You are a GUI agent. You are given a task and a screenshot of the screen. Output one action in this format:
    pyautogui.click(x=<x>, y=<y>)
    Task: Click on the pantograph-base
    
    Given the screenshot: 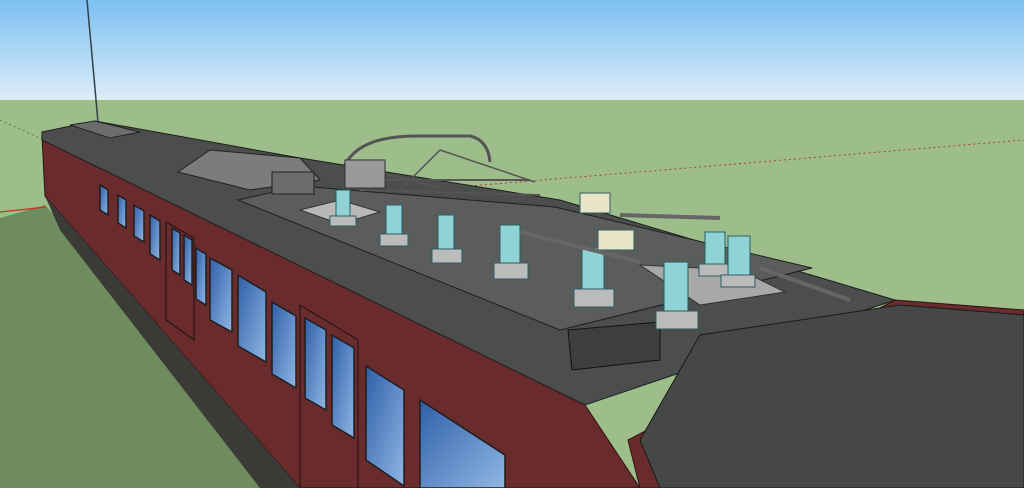 What is the action you would take?
    pyautogui.click(x=365, y=174)
    